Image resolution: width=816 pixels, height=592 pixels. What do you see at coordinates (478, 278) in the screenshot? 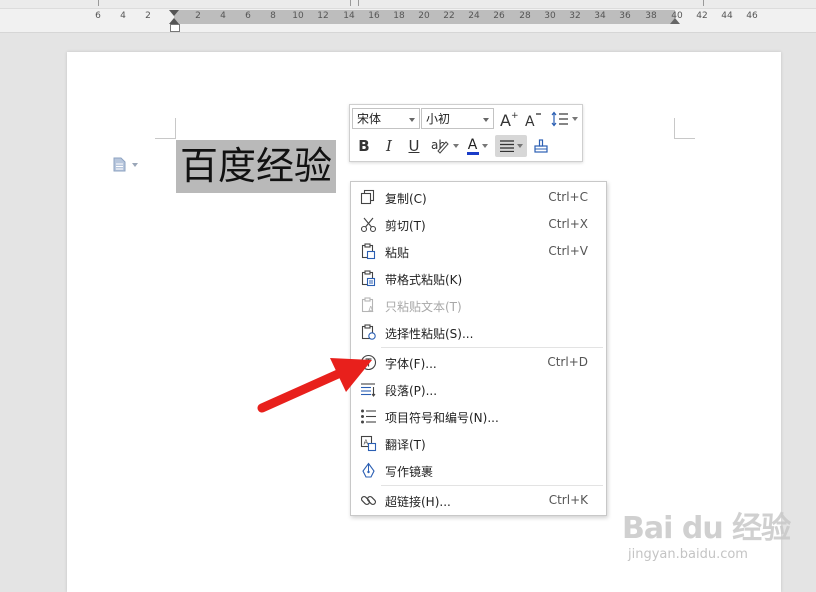
I see `menu-item-paste-keep-format: 带格式粘贴(K)` at bounding box center [478, 278].